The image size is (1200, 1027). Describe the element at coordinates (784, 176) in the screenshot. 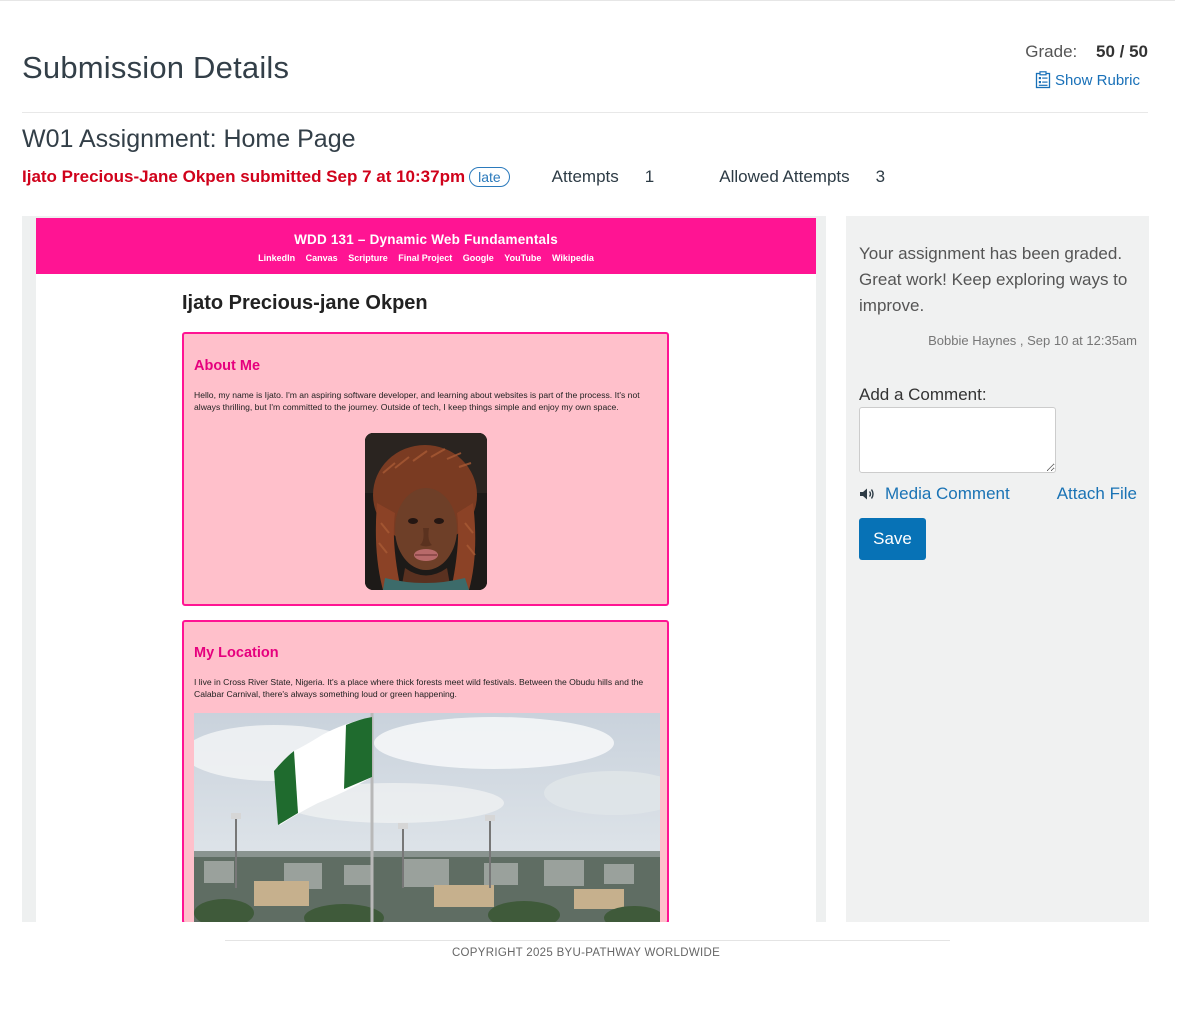

I see `allowed-attempts-label: Allowed Attempts` at that location.